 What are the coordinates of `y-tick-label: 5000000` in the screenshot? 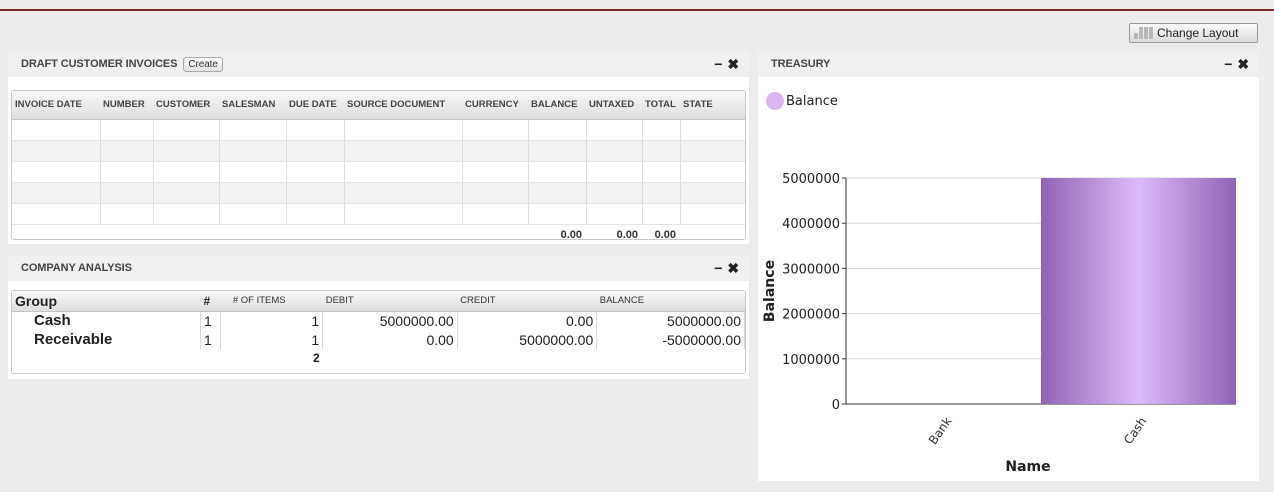 It's located at (811, 179).